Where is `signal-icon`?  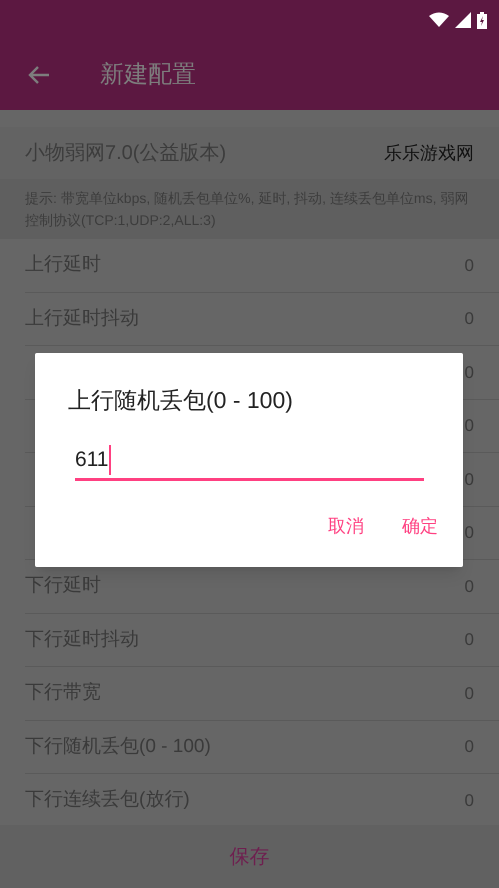
signal-icon is located at coordinates (463, 20).